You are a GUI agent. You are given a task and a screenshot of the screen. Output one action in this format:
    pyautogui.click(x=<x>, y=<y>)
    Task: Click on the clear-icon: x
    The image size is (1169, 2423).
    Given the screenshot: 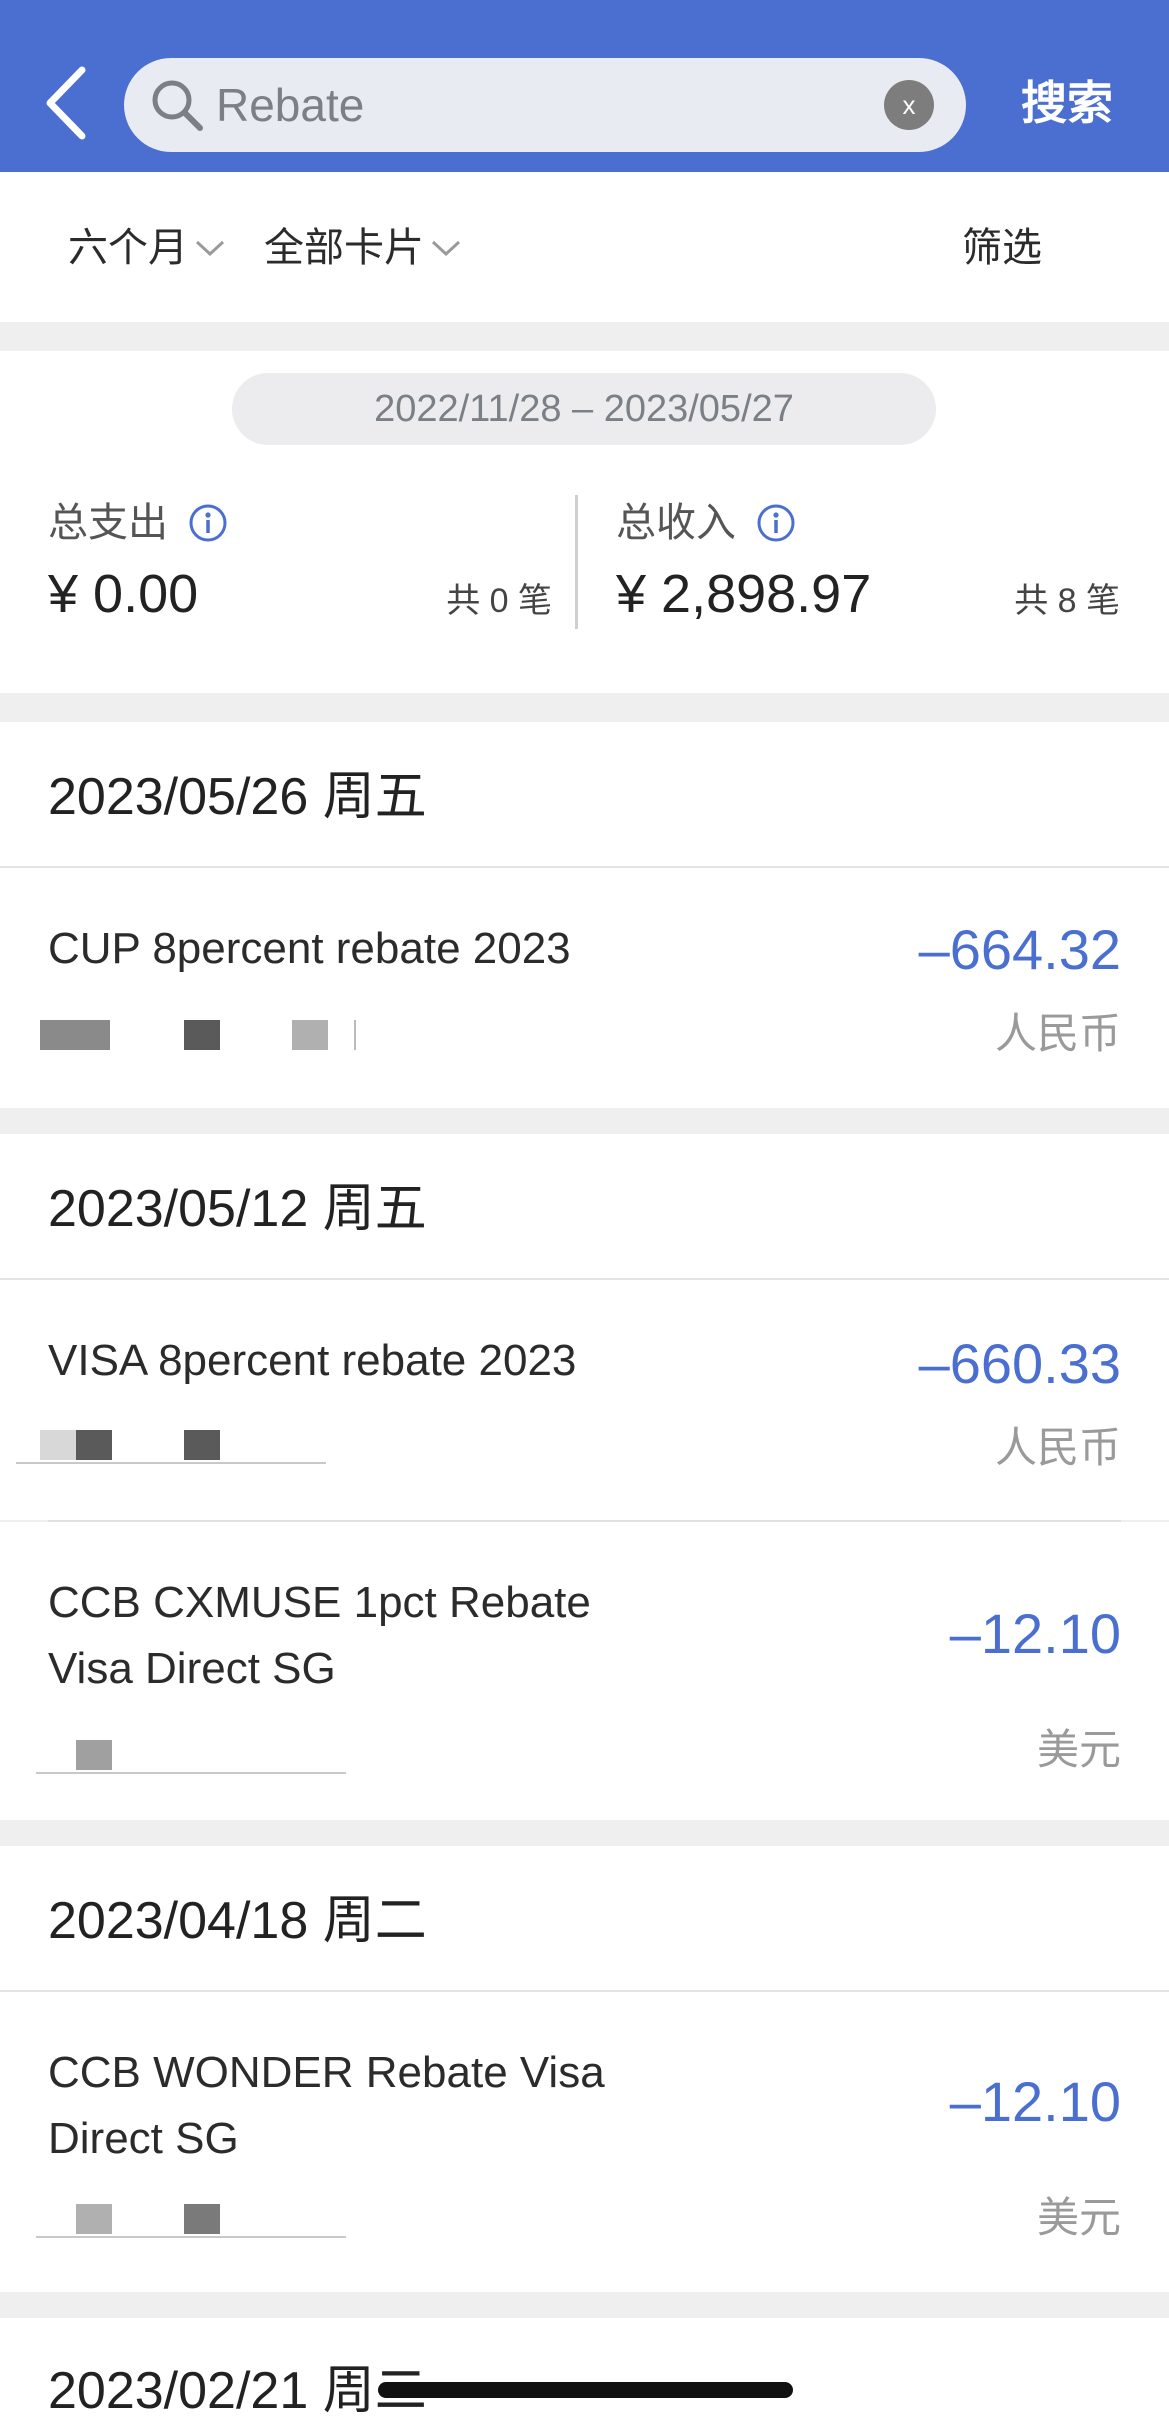 What is the action you would take?
    pyautogui.click(x=909, y=105)
    